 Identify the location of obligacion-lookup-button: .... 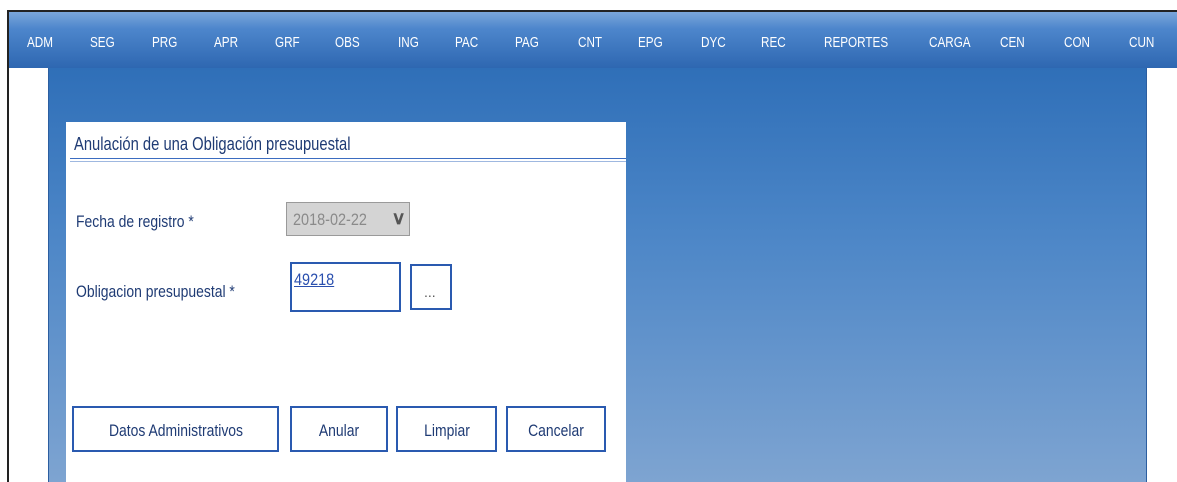
(431, 287).